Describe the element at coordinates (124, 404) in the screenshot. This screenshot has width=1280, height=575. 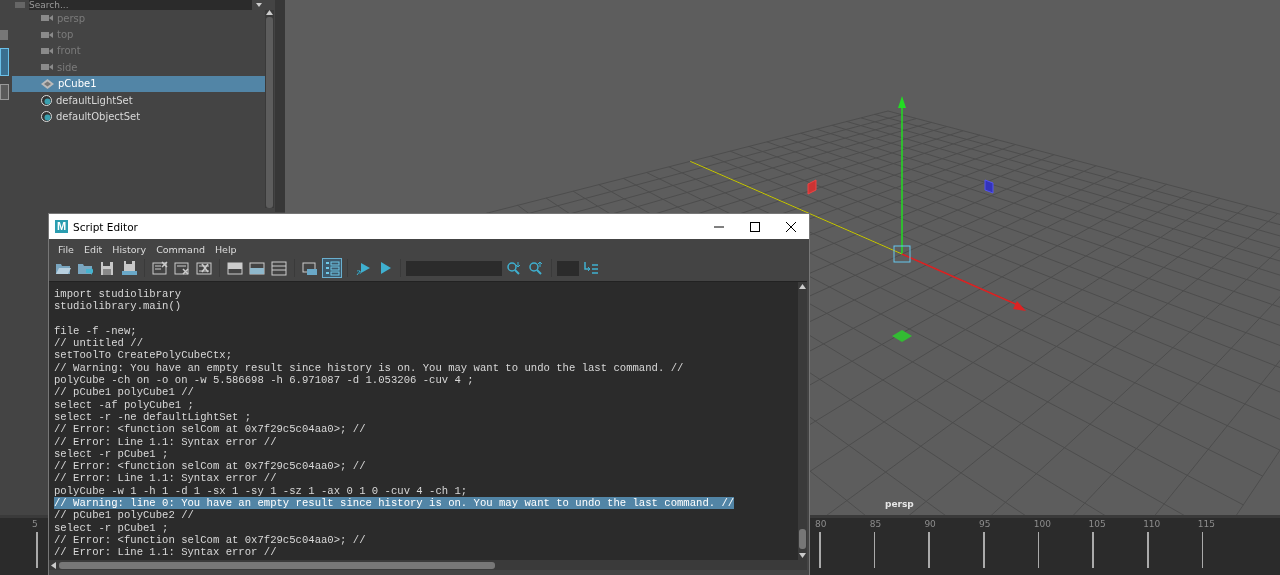
I see `code-line: select -af polyCube1 ;` at that location.